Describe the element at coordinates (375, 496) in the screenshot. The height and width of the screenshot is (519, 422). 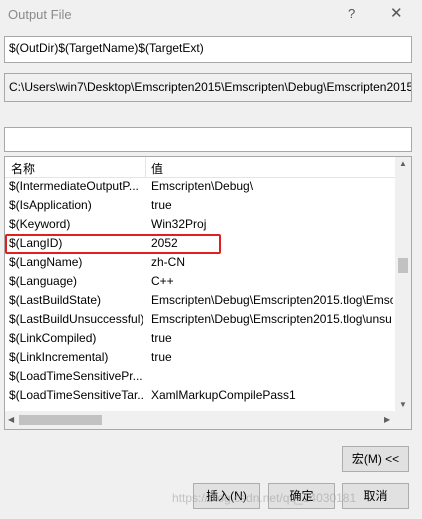
I see `cancel-button: 取消` at that location.